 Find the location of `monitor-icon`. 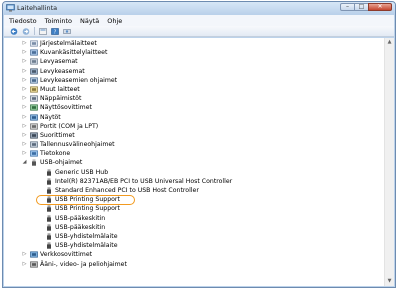

monitor-icon is located at coordinates (34, 117).